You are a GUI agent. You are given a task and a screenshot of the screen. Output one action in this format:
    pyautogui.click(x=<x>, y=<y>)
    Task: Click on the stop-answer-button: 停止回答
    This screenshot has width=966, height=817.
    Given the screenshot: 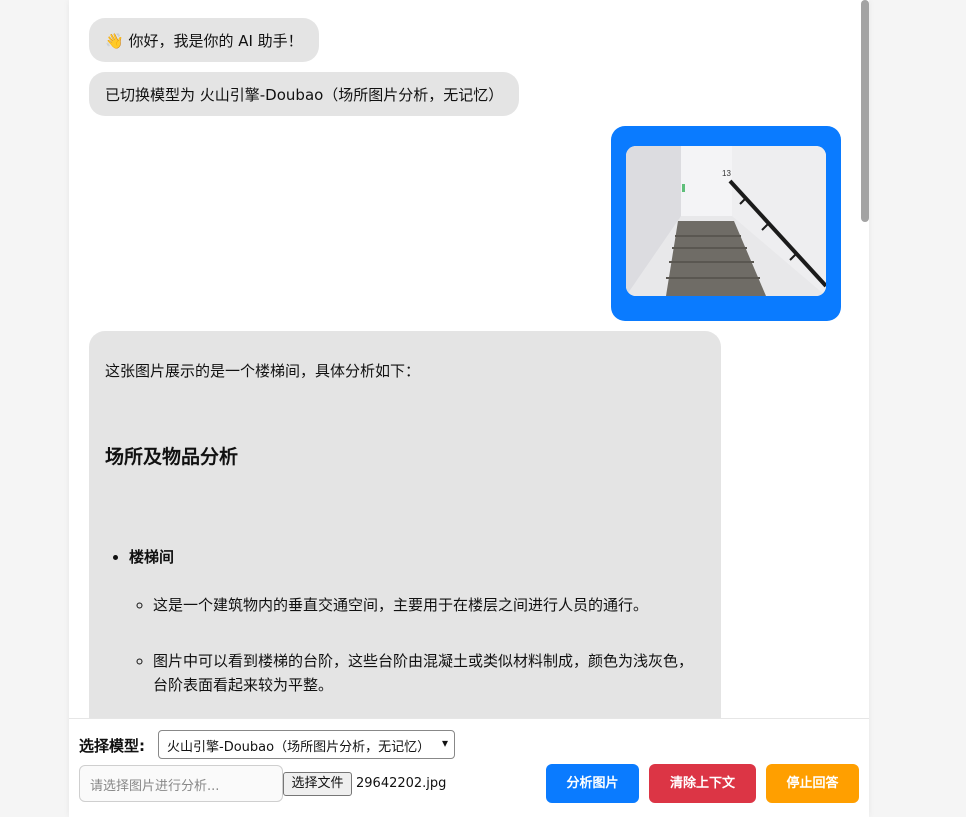 What is the action you would take?
    pyautogui.click(x=812, y=783)
    